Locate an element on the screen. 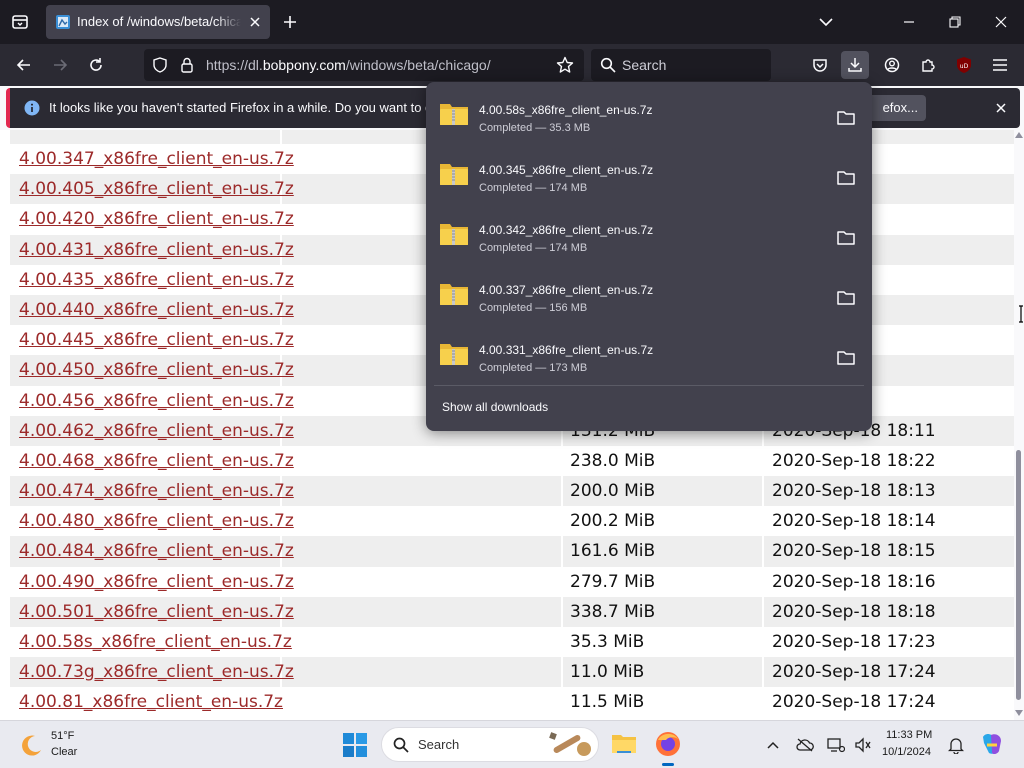  downloads-button is located at coordinates (855, 65).